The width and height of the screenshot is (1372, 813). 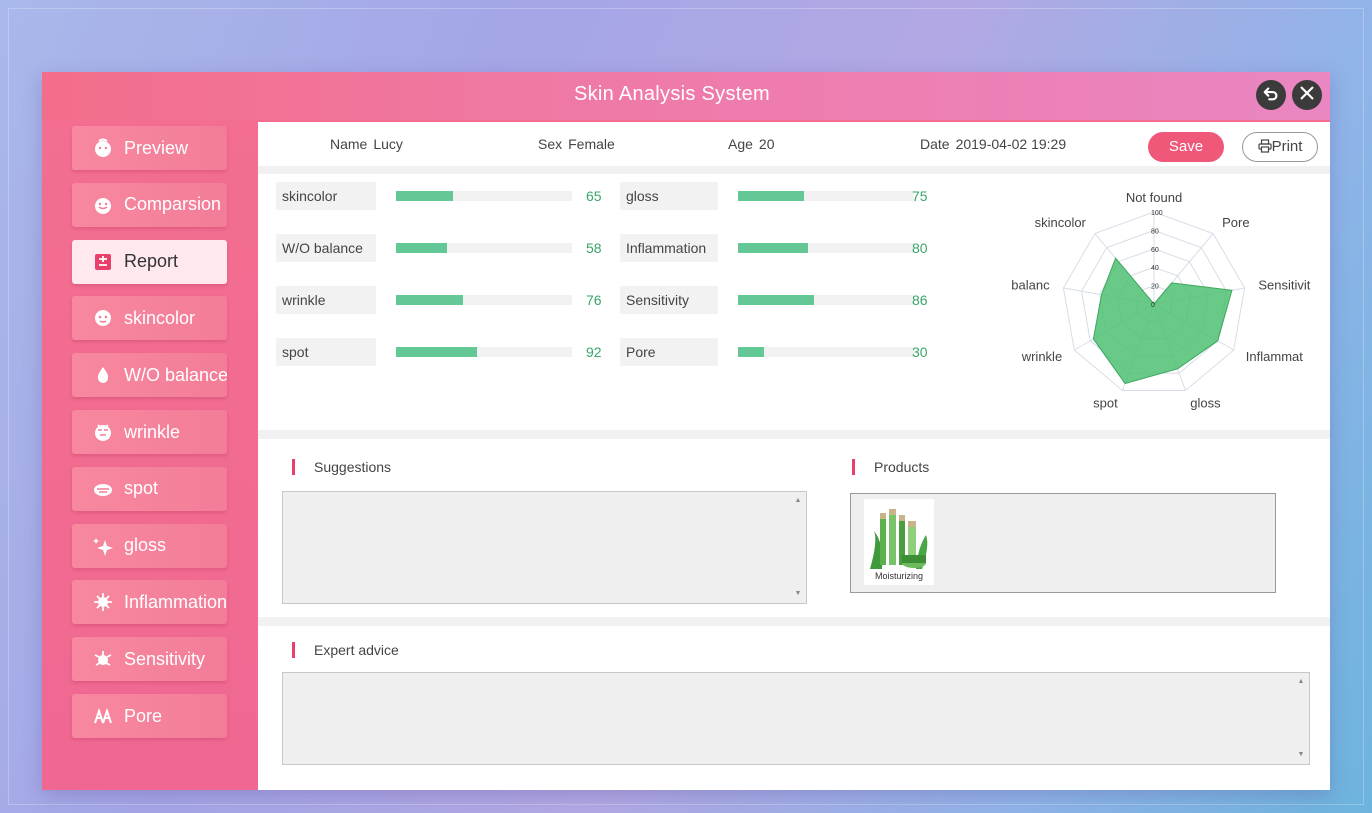 I want to click on radar-tick-label: 40, so click(x=1155, y=268).